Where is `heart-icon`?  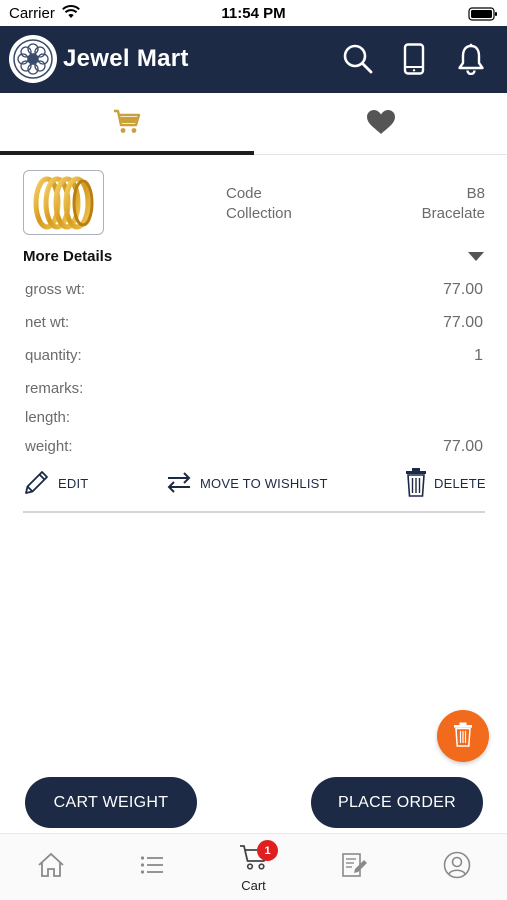 heart-icon is located at coordinates (381, 124).